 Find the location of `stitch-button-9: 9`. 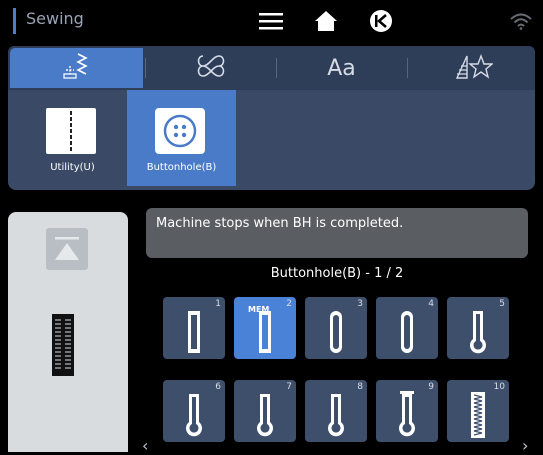

stitch-button-9: 9 is located at coordinates (407, 411).